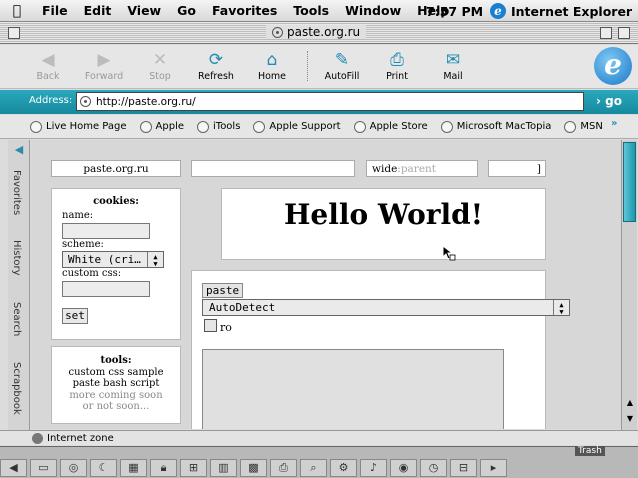  I want to click on window-title-bar: paste.org.ru, so click(319, 33).